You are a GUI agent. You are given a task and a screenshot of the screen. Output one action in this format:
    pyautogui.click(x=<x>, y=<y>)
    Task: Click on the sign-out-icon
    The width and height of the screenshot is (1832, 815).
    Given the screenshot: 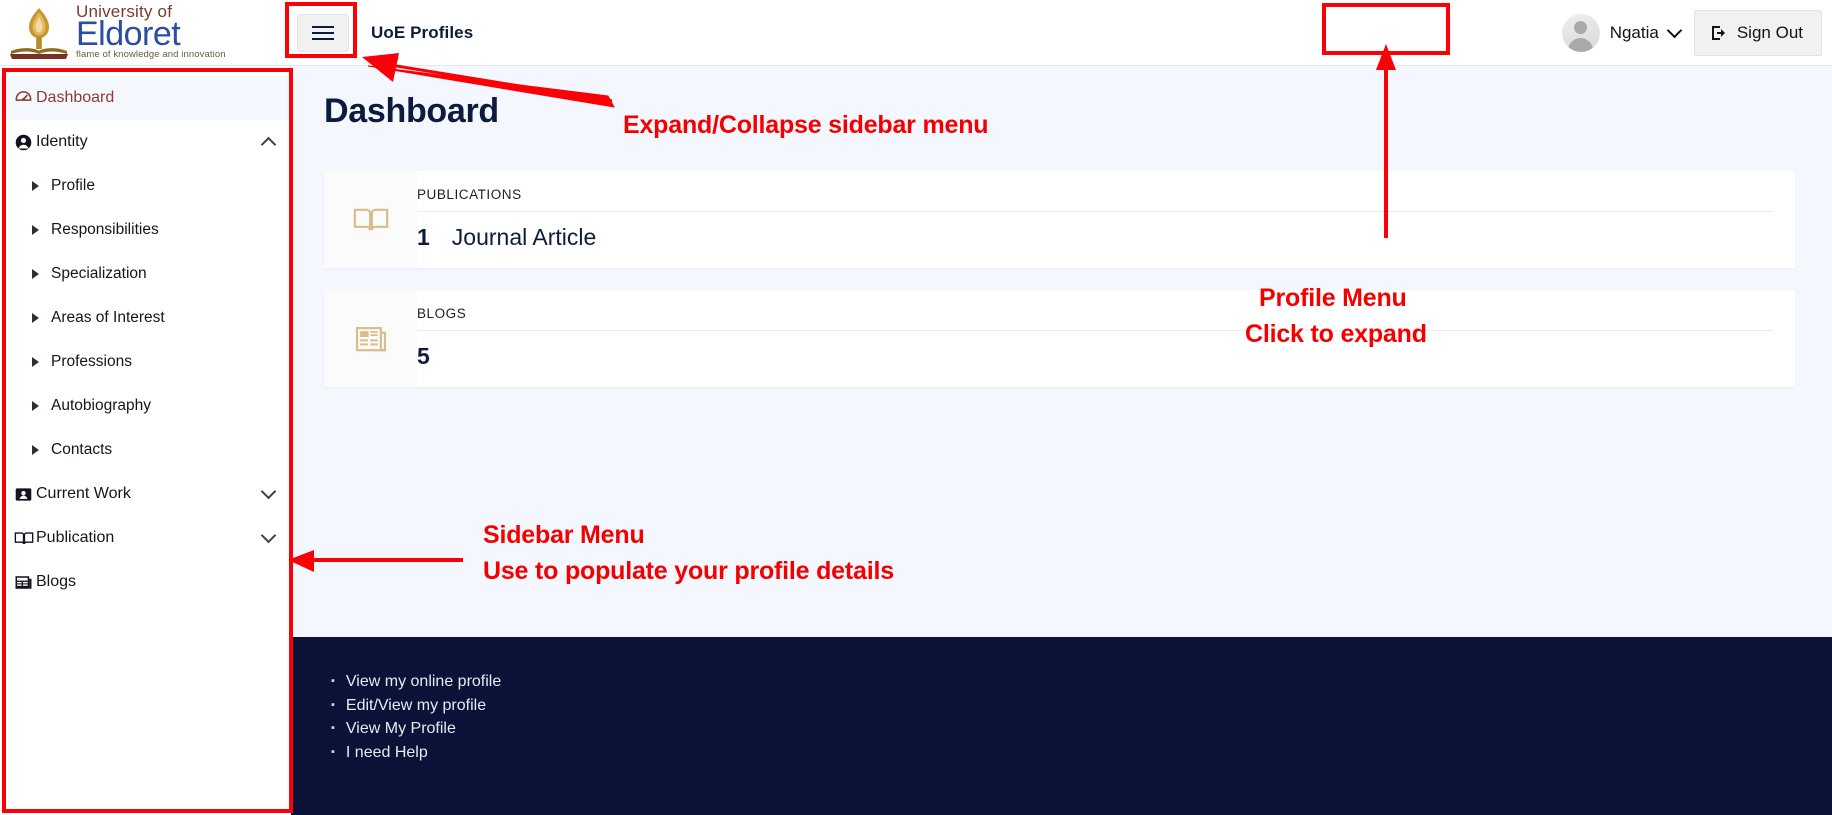 What is the action you would take?
    pyautogui.click(x=1718, y=32)
    